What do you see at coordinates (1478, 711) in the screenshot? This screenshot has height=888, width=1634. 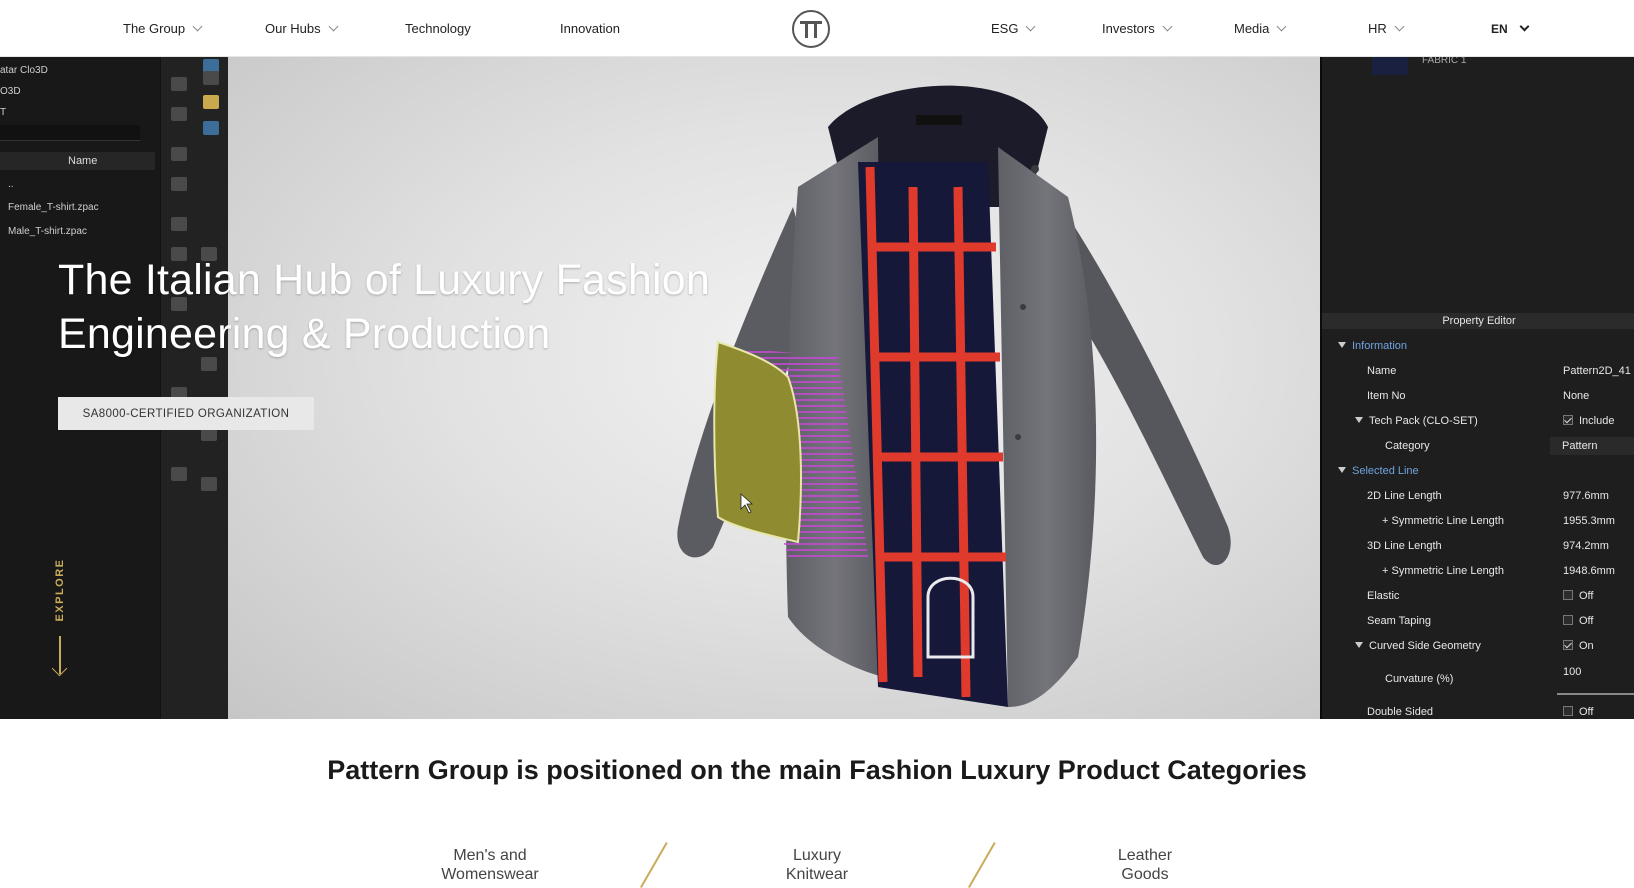 I see `prop-row-double-sided: Double Sided Off` at bounding box center [1478, 711].